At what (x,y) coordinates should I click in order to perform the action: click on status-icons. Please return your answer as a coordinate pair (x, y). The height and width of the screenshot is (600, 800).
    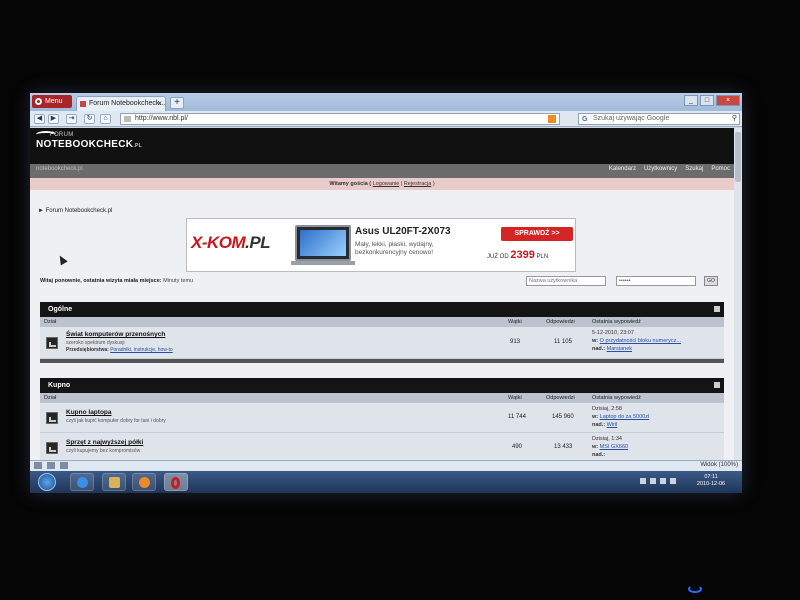
    Looking at the image, I should click on (51, 465).